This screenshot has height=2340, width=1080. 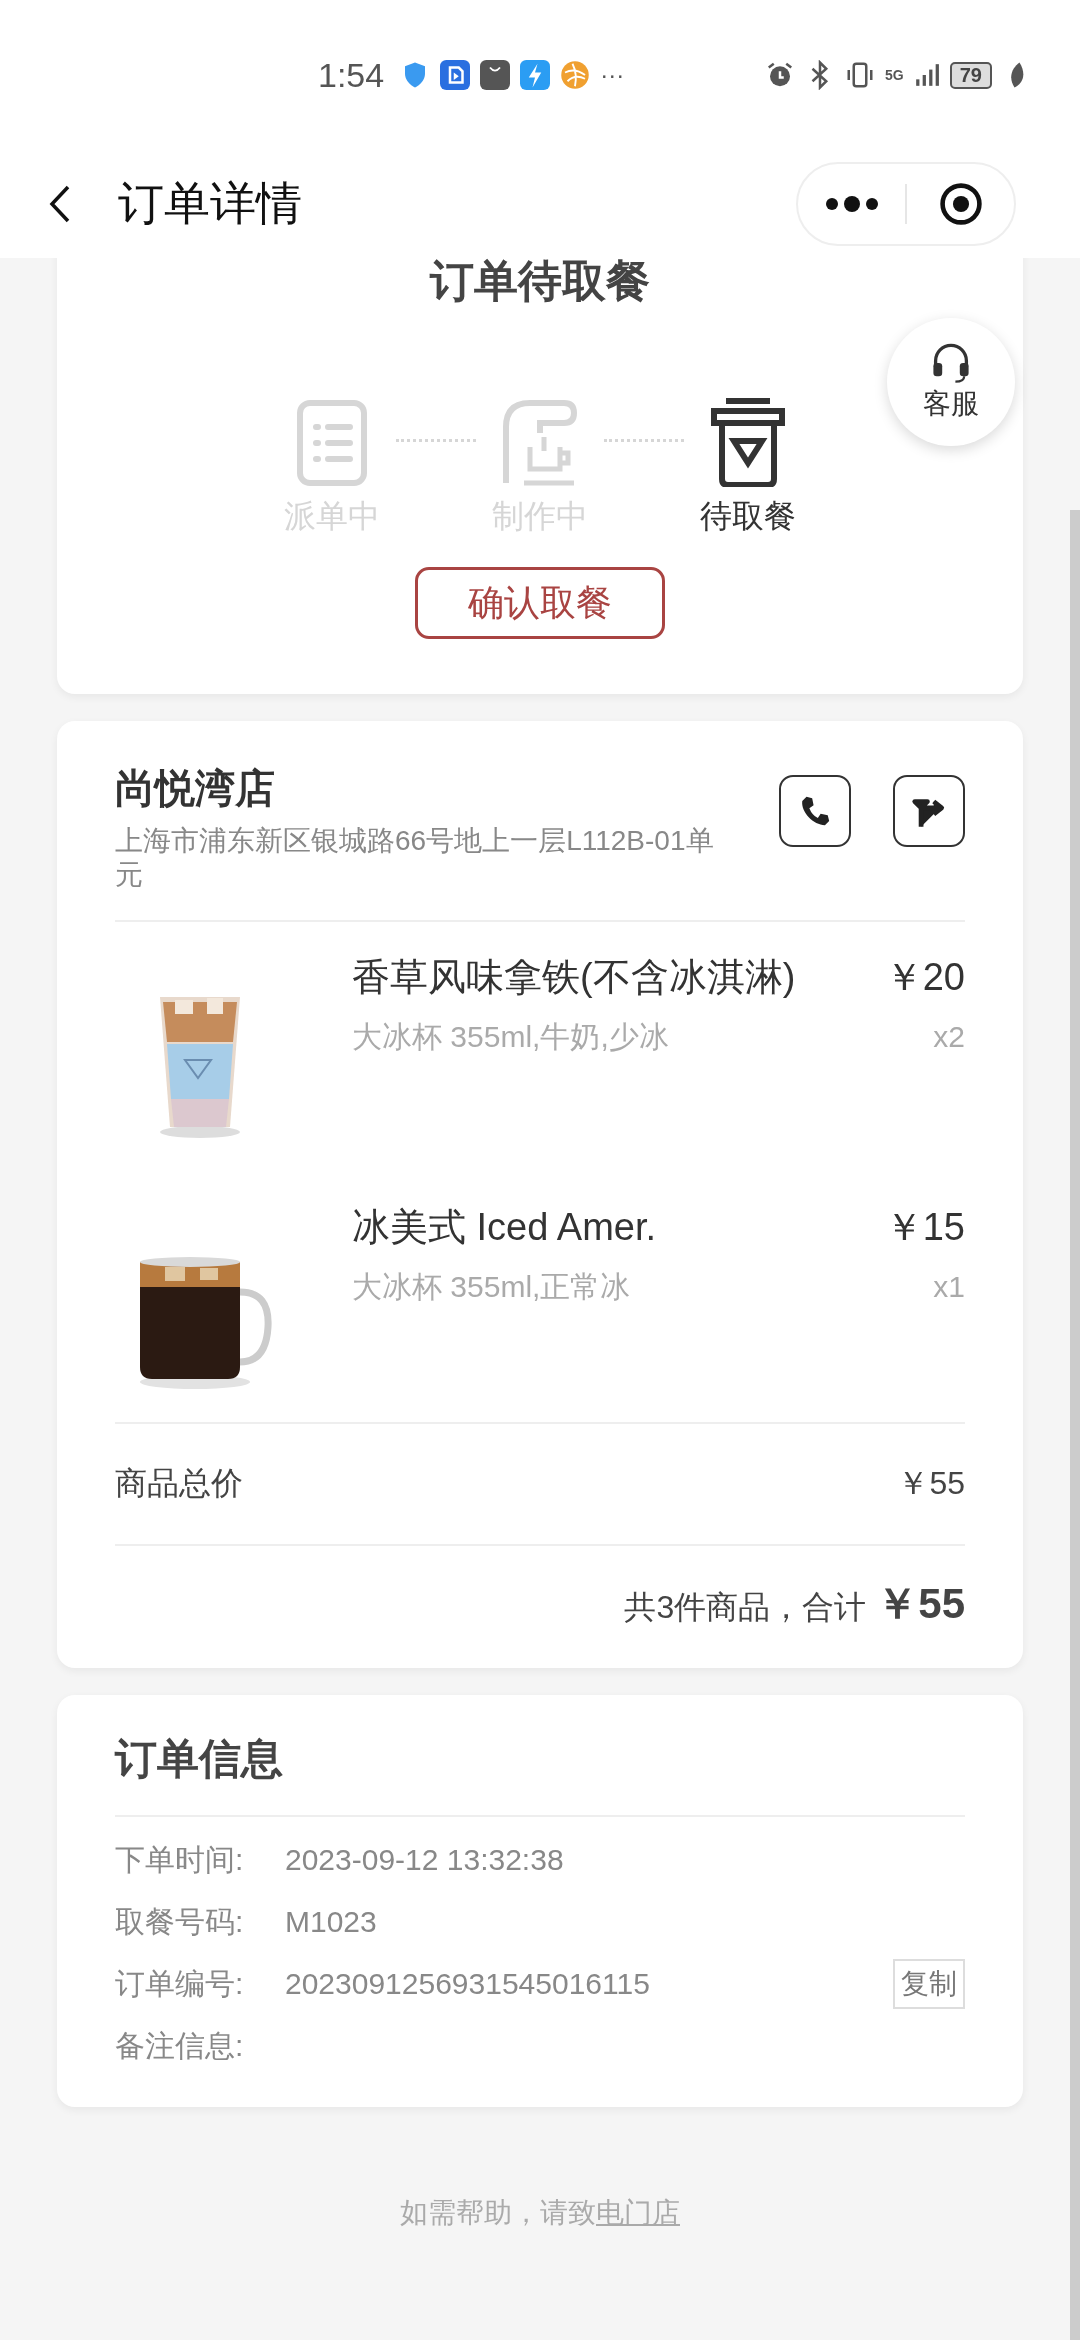 What do you see at coordinates (745, 1607) in the screenshot?
I see `order-summary: 共3件商品，合计` at bounding box center [745, 1607].